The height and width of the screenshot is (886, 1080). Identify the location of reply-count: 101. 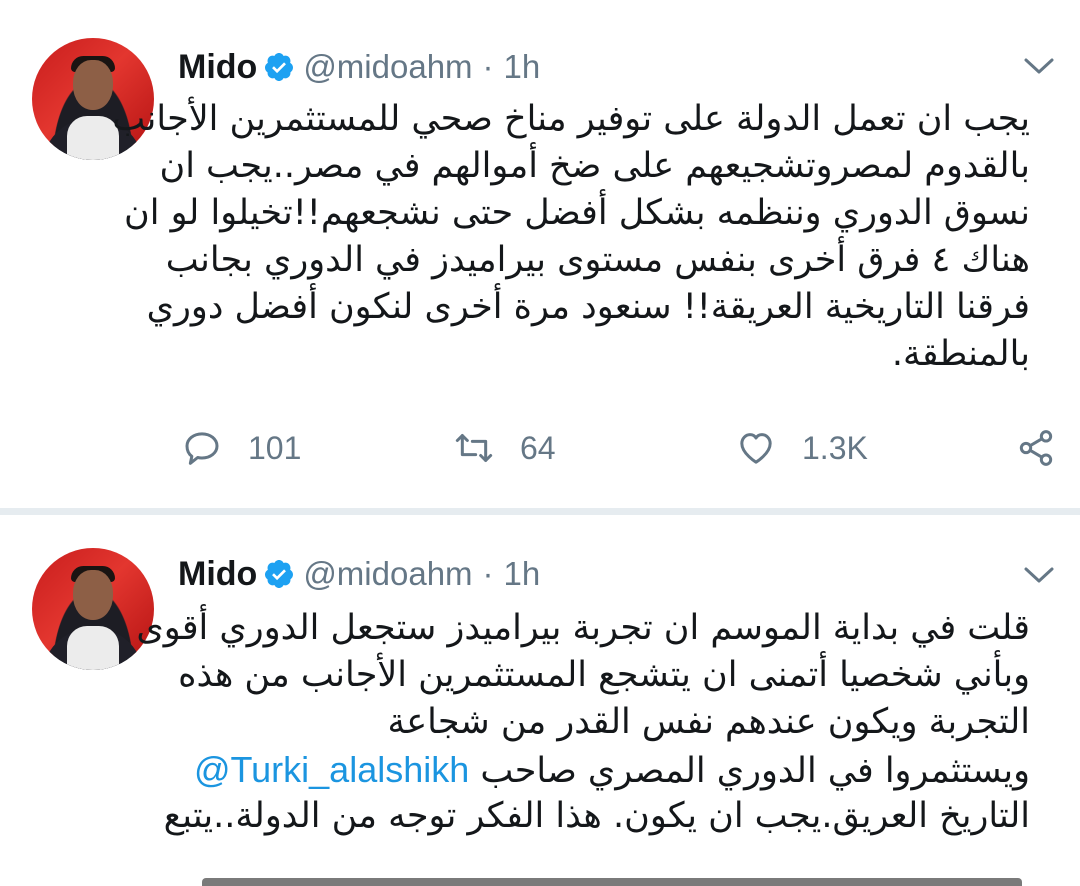
(275, 447).